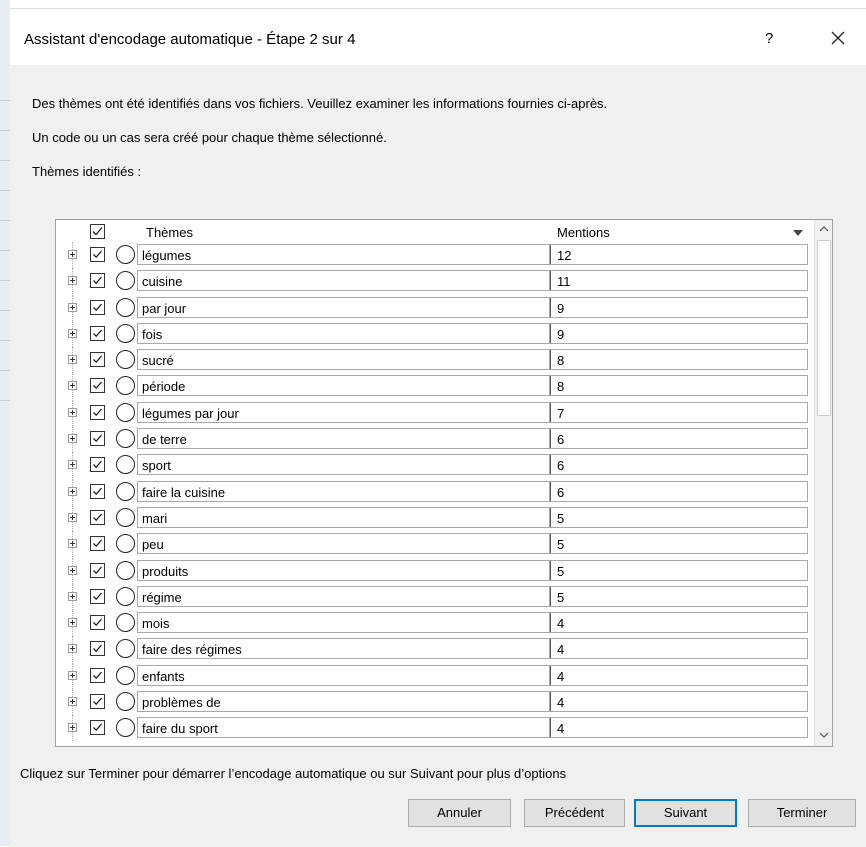  I want to click on theme-cell: mois, so click(343, 623).